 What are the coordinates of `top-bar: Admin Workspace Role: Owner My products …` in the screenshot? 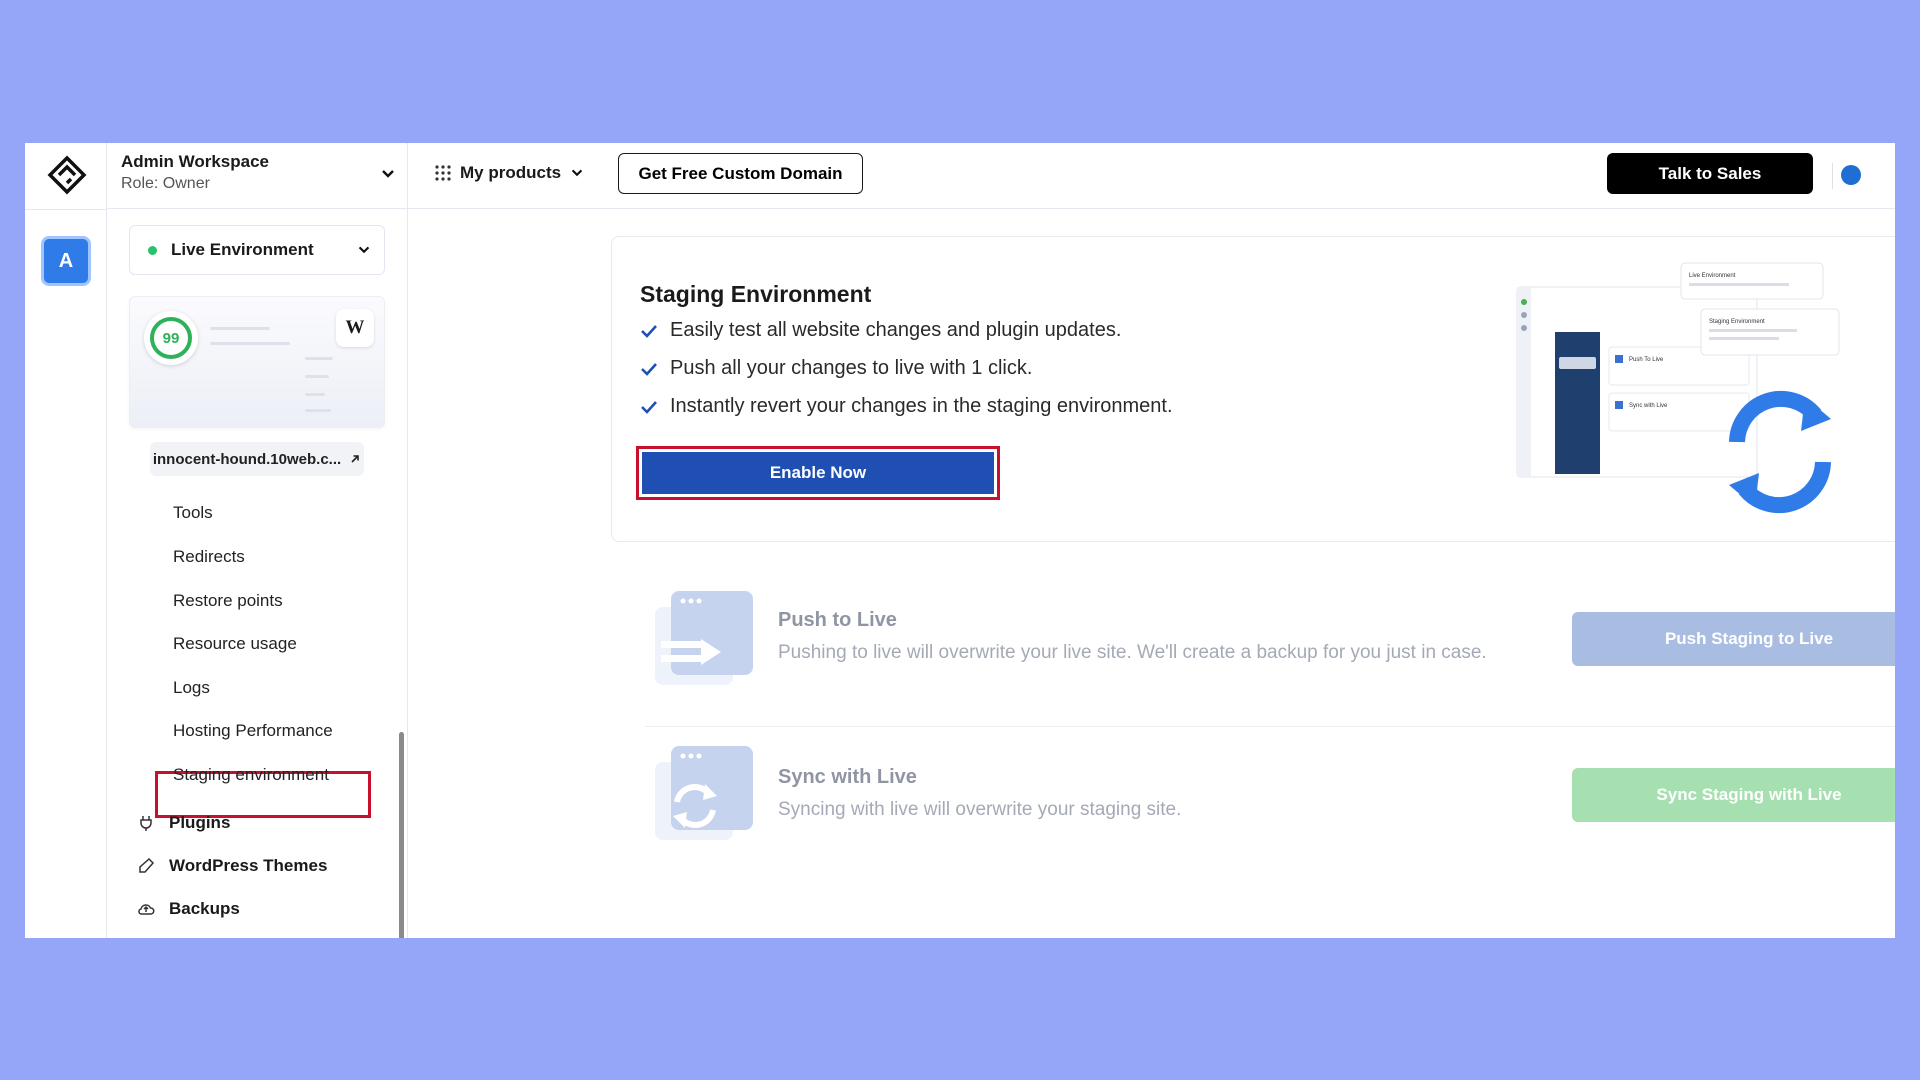 It's located at (1001, 176).